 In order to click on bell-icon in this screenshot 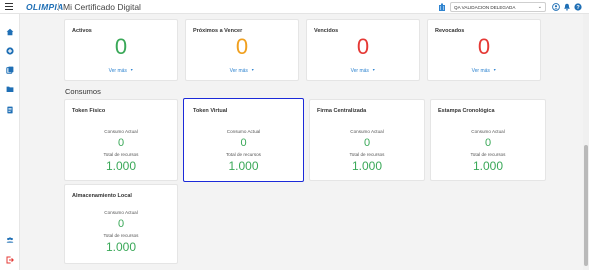, I will do `click(567, 7)`.